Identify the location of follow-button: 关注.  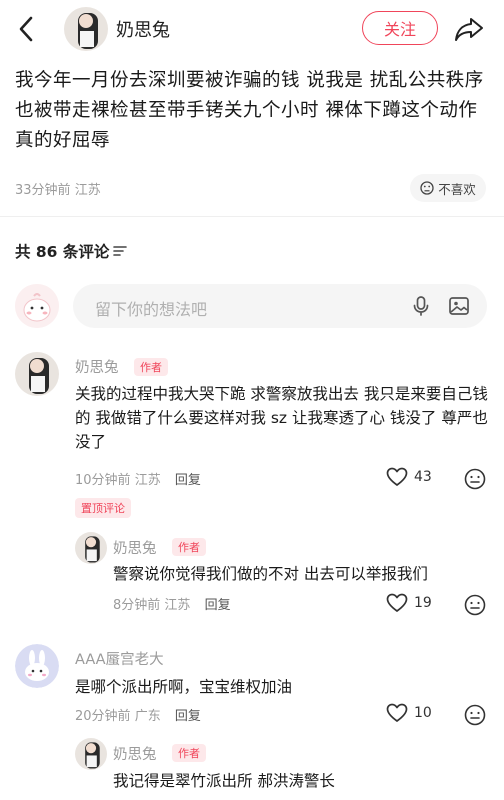
(400, 28).